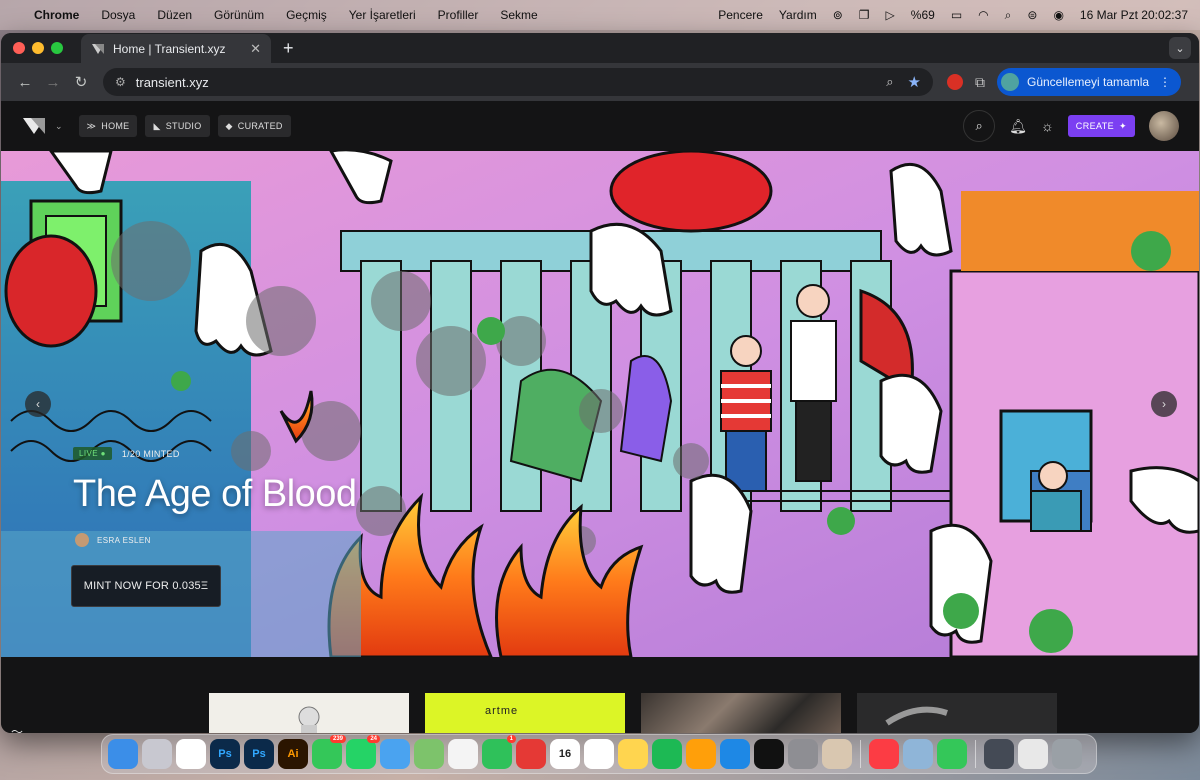  I want to click on collection-cards: 〜 artme, so click(600, 695).